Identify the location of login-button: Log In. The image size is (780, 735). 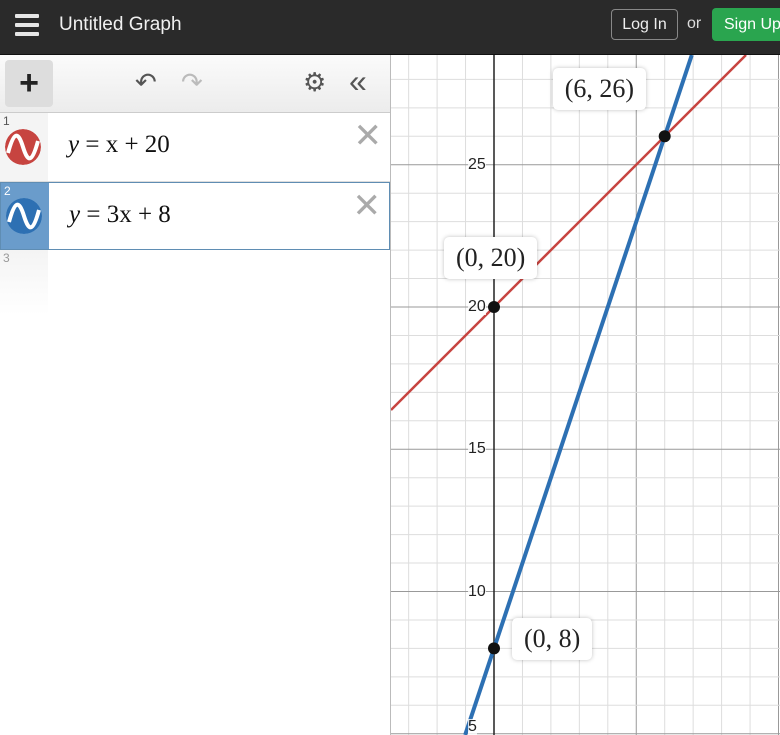
(644, 24).